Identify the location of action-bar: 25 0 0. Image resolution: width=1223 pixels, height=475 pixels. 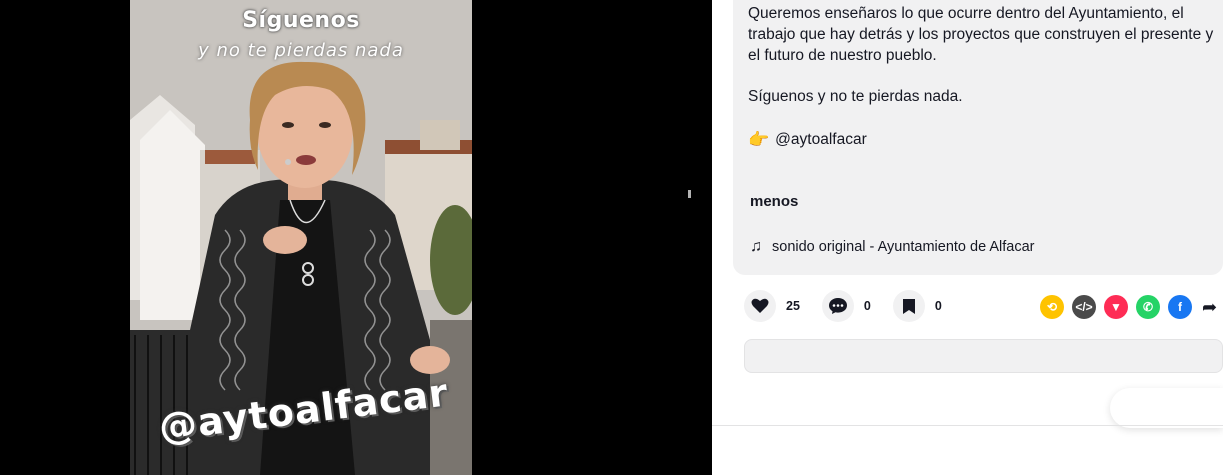
(854, 306).